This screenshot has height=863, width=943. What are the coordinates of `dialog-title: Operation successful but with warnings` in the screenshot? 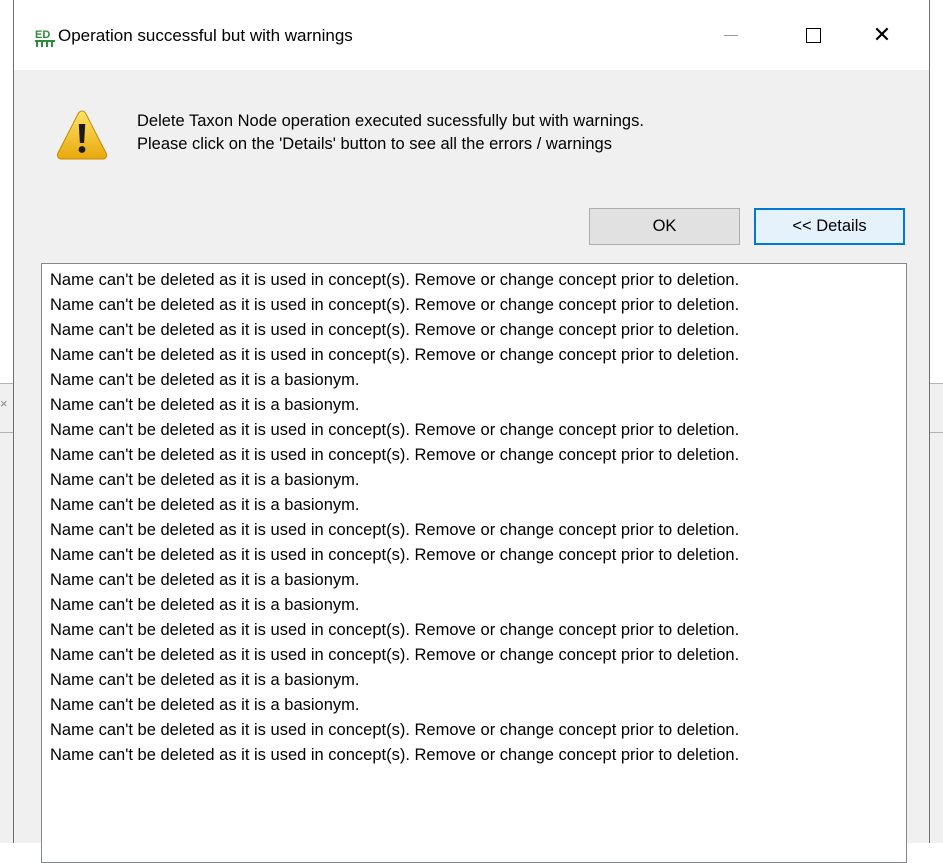 It's located at (205, 35).